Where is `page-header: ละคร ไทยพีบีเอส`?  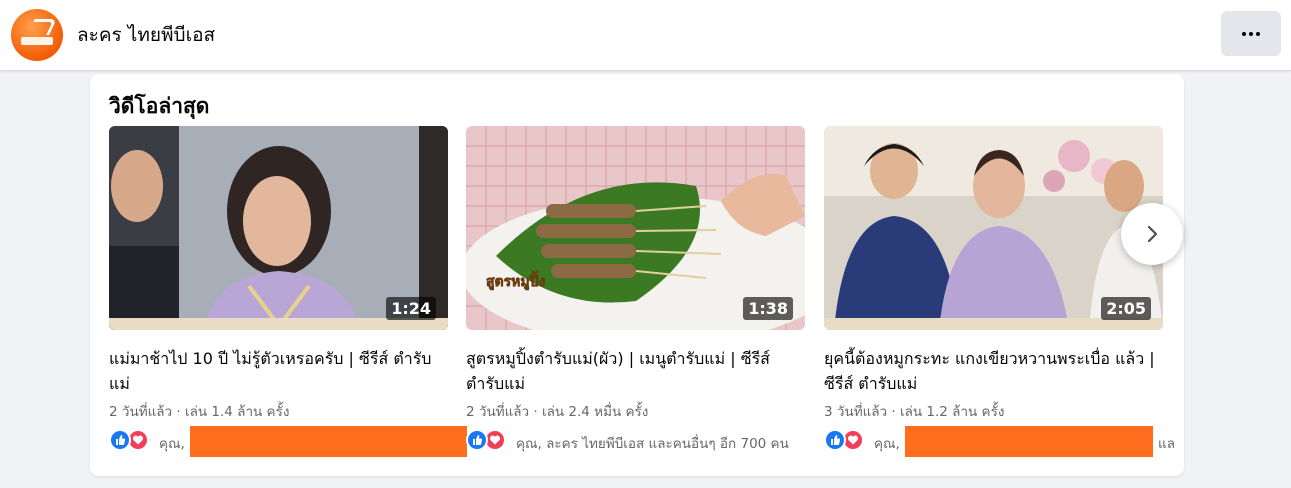
page-header: ละคร ไทยพีบีเอส is located at coordinates (645, 35).